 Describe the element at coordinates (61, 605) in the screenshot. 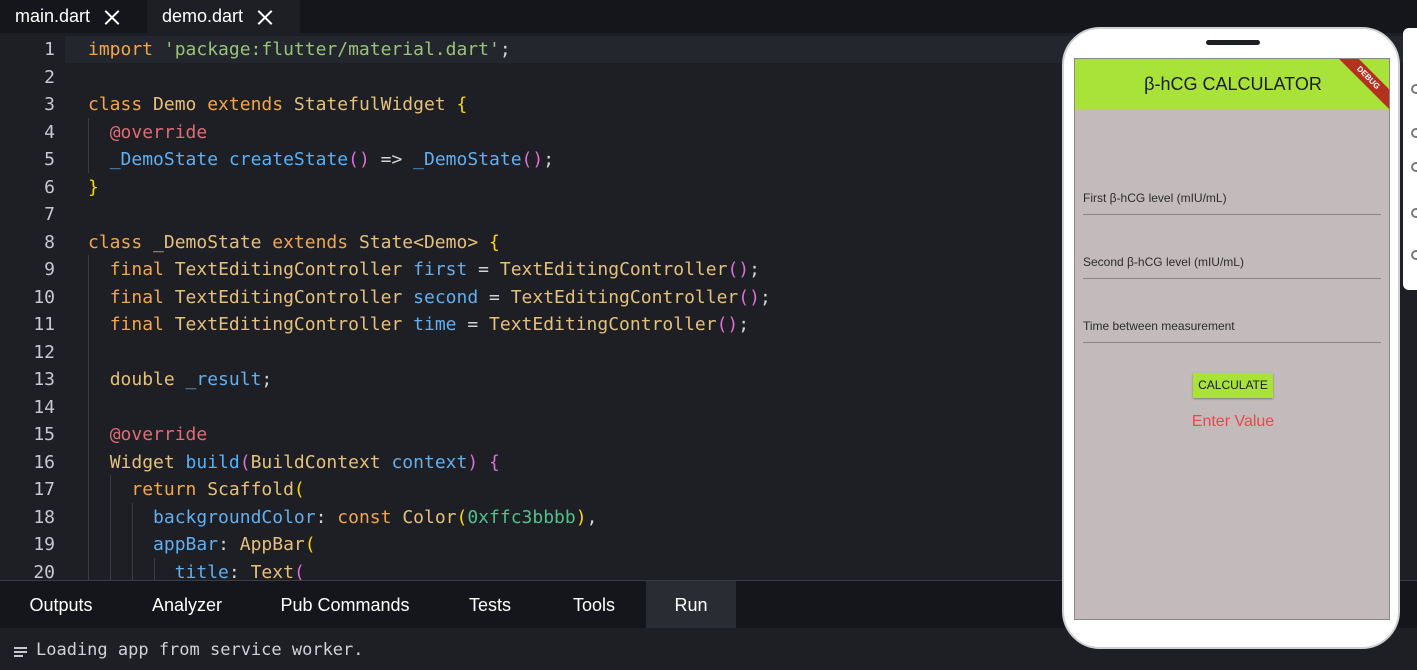

I see `tab-outputs: Outputs` at that location.